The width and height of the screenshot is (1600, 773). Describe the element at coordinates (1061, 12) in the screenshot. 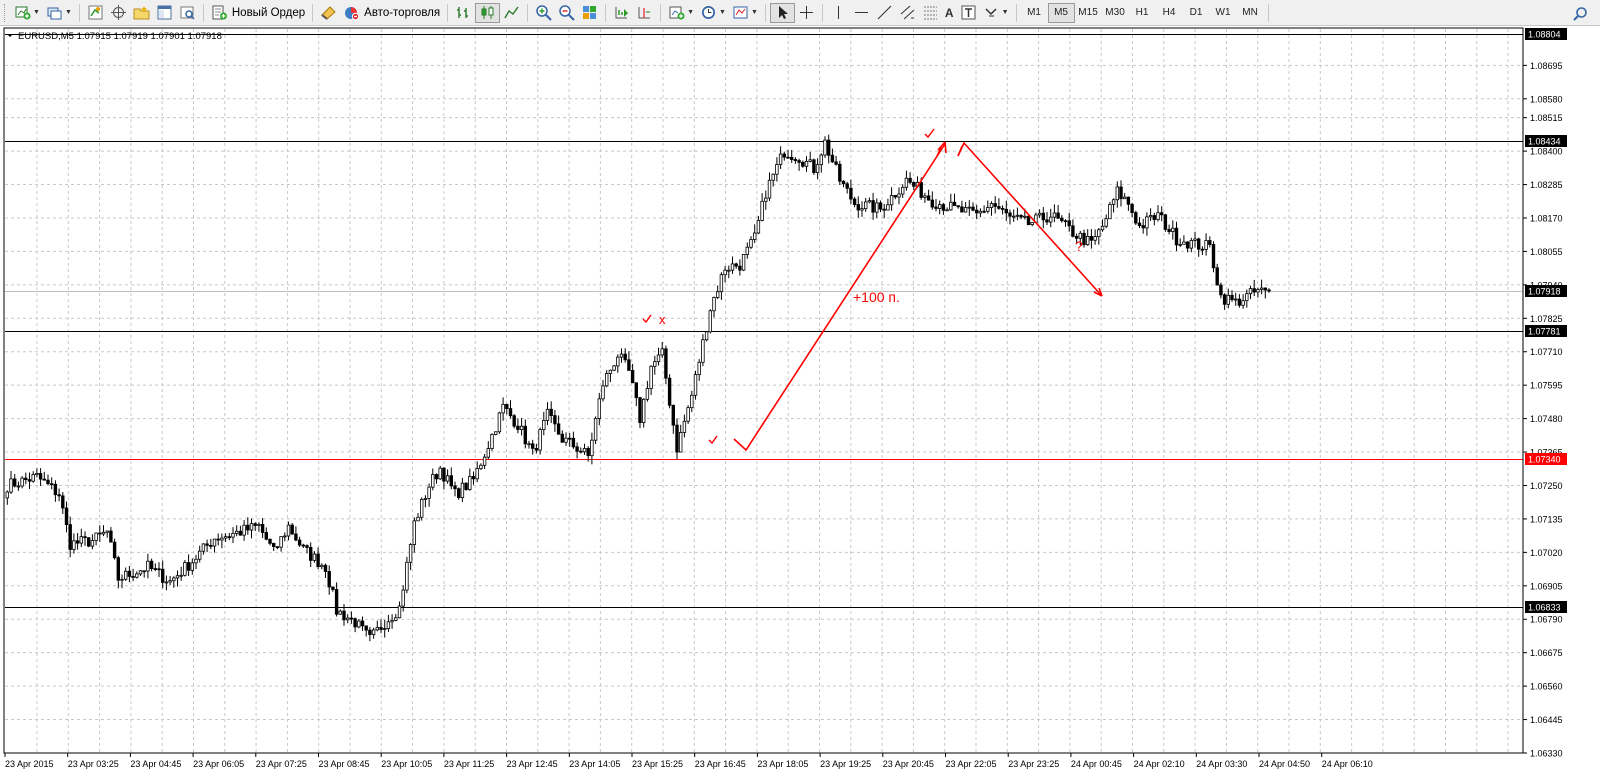

I see `timeframe-m5-button: M5` at that location.